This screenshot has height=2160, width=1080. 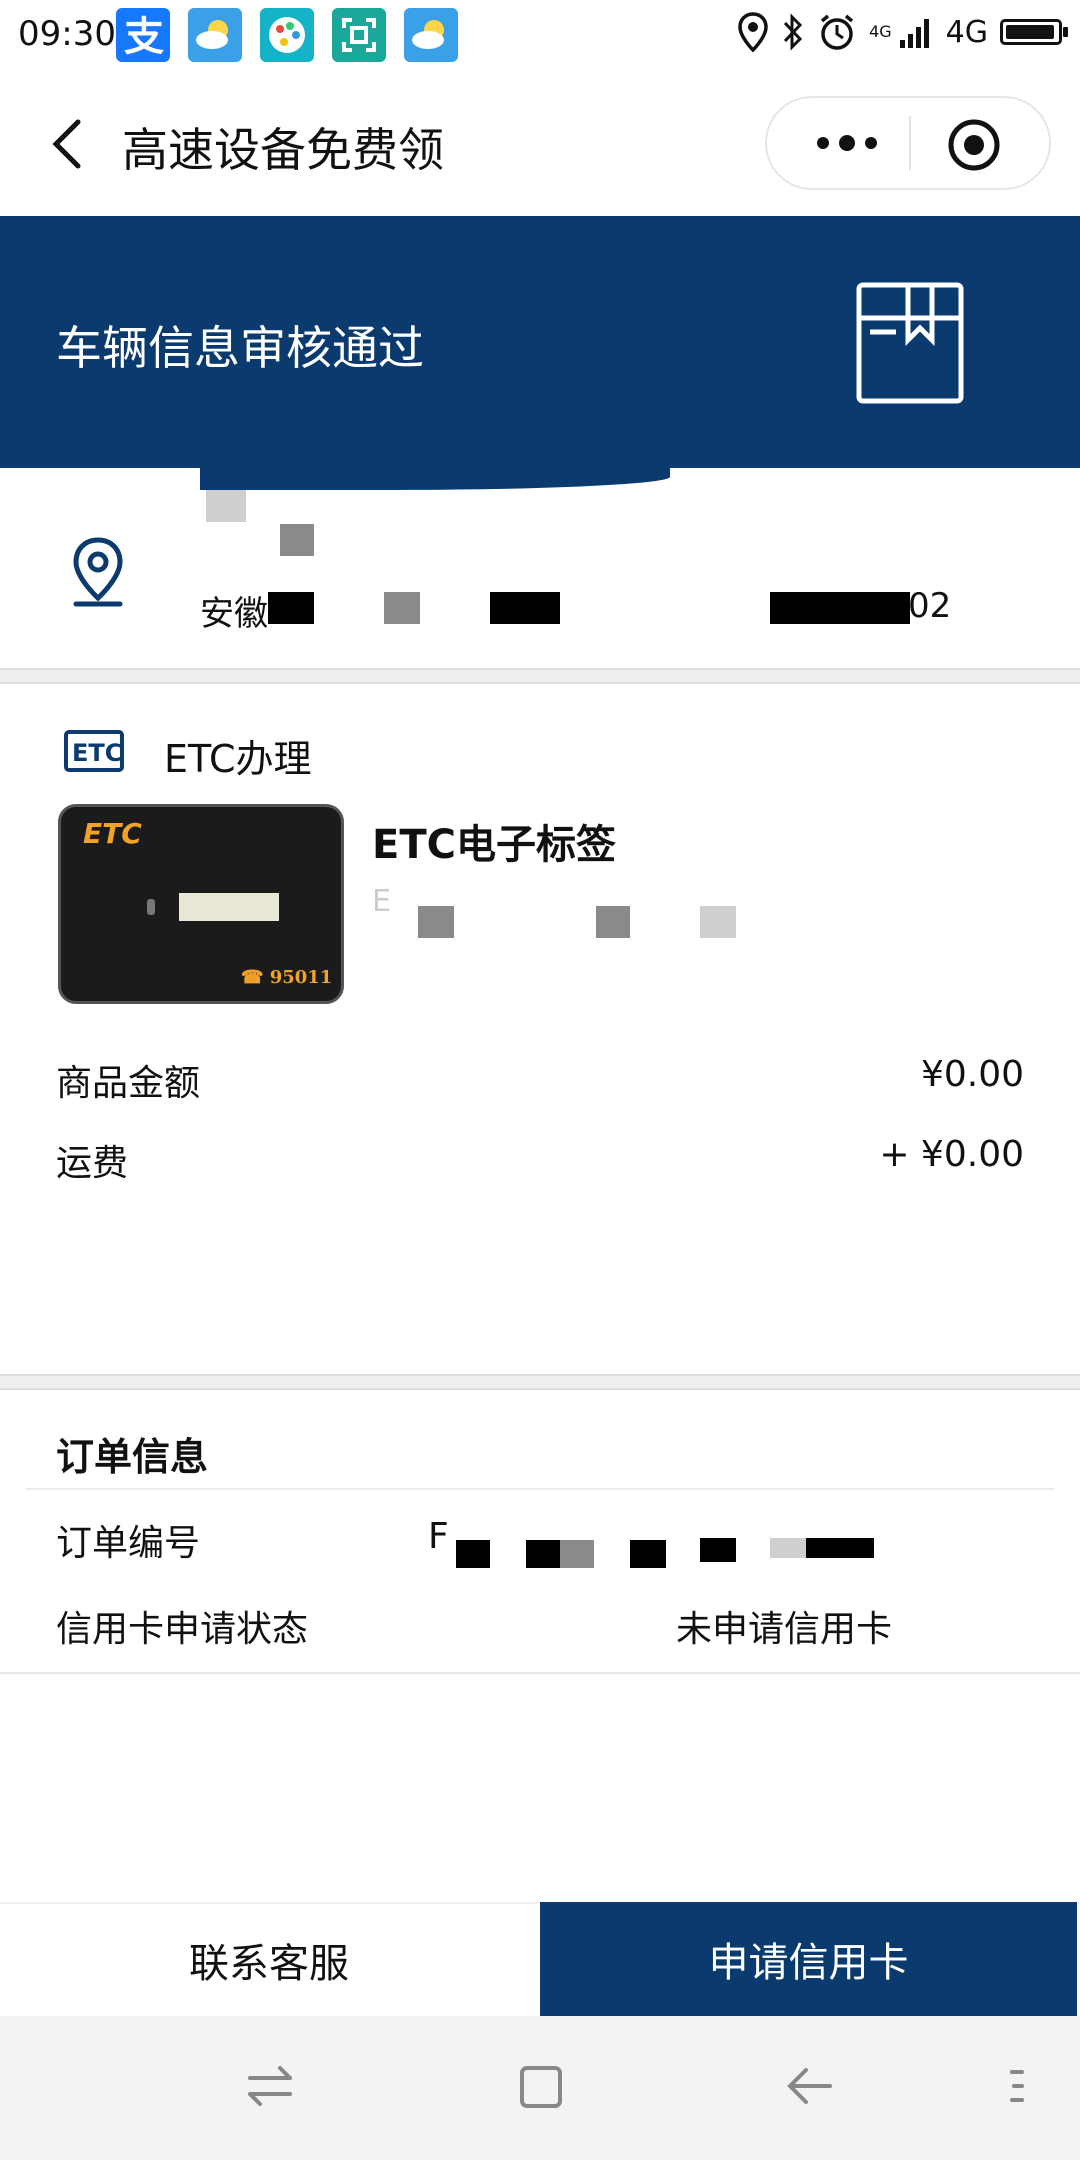 What do you see at coordinates (92, 1163) in the screenshot?
I see `shipping-label: 运费` at bounding box center [92, 1163].